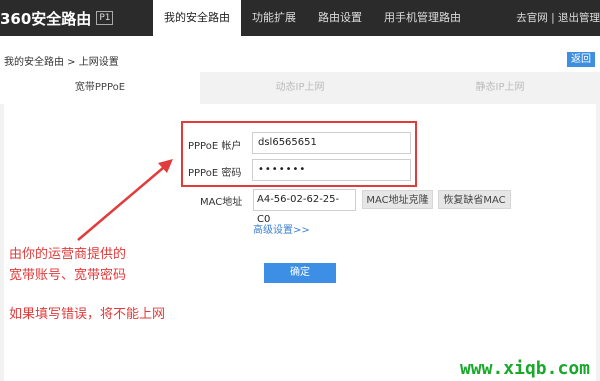 This screenshot has width=600, height=381. What do you see at coordinates (125, 200) in the screenshot?
I see `annotation-arrow` at bounding box center [125, 200].